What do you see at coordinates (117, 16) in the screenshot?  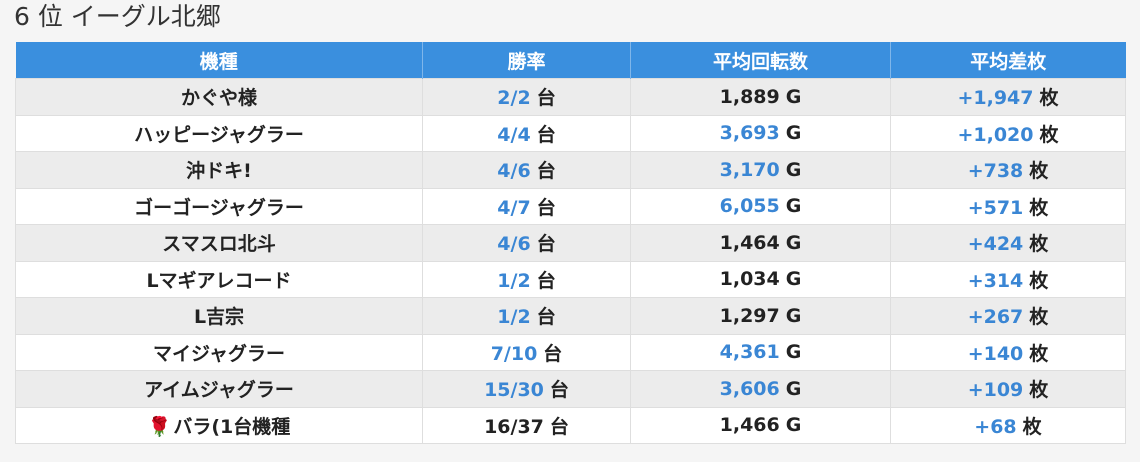 I see `page-title: 6 位 イーグル北郷` at bounding box center [117, 16].